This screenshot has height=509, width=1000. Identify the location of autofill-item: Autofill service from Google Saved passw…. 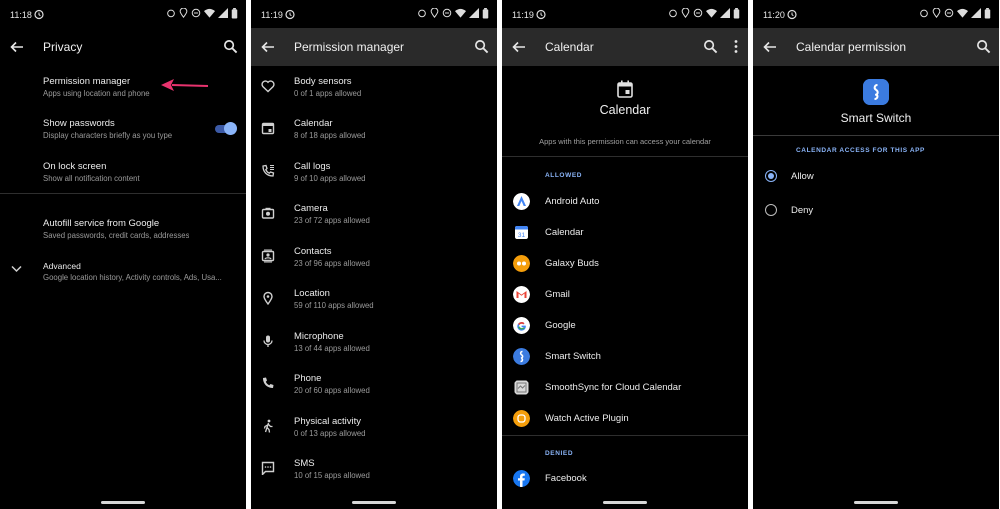
(123, 229).